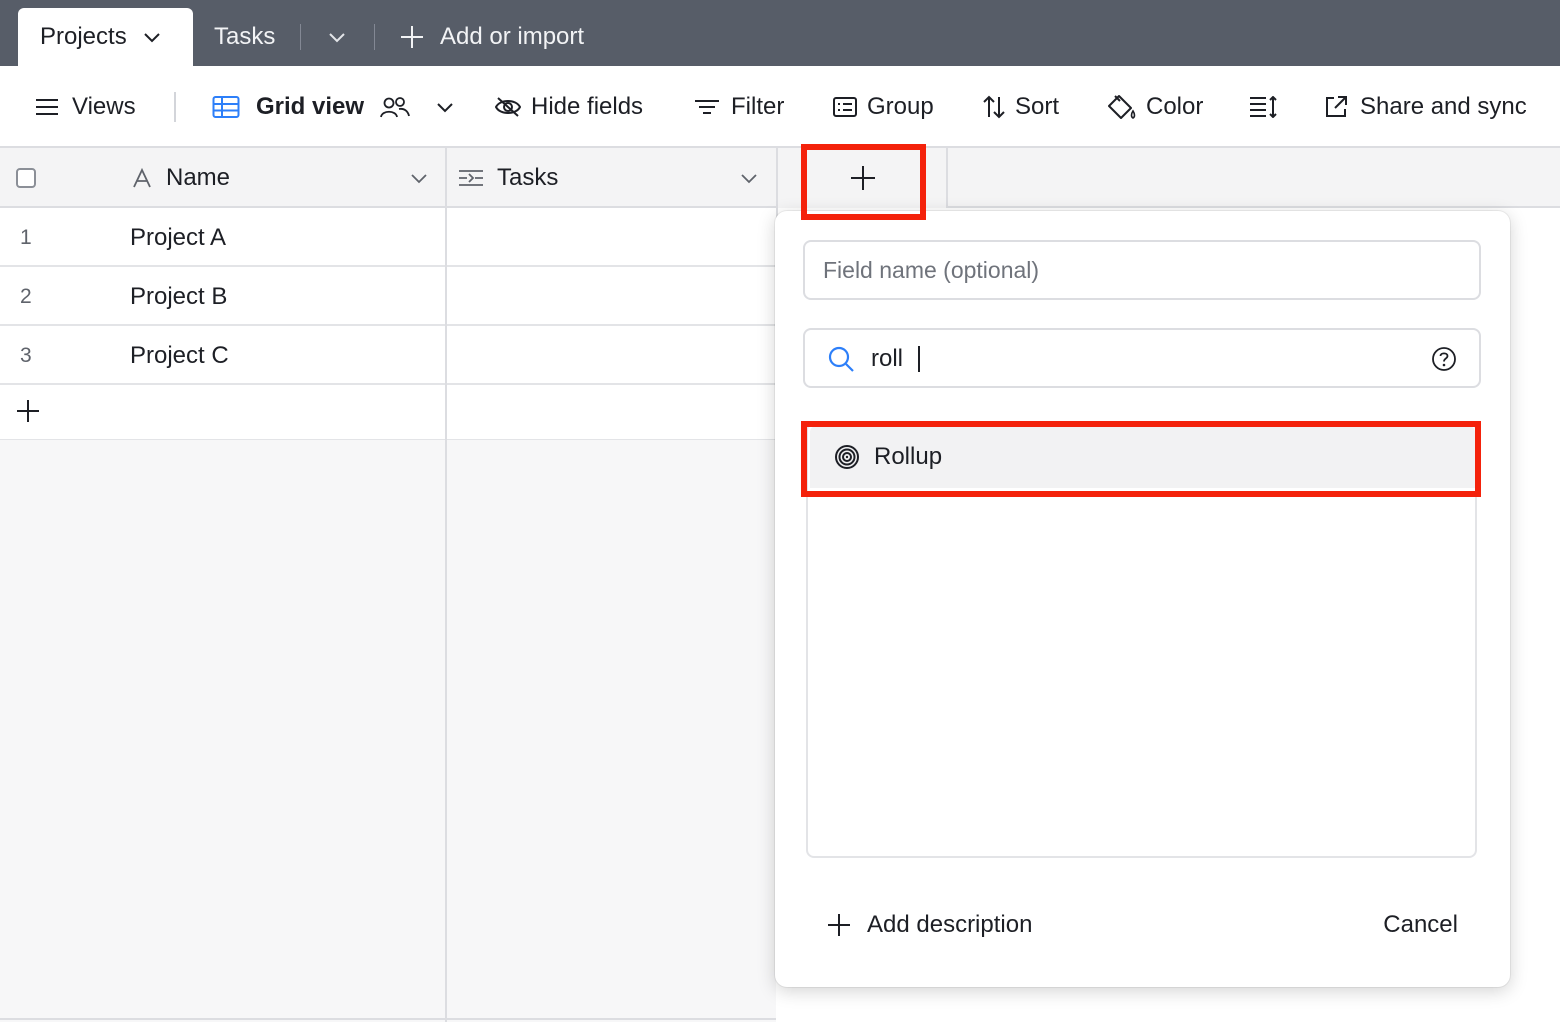 Image resolution: width=1560 pixels, height=1022 pixels. I want to click on grid-bottom-border, so click(388, 1019).